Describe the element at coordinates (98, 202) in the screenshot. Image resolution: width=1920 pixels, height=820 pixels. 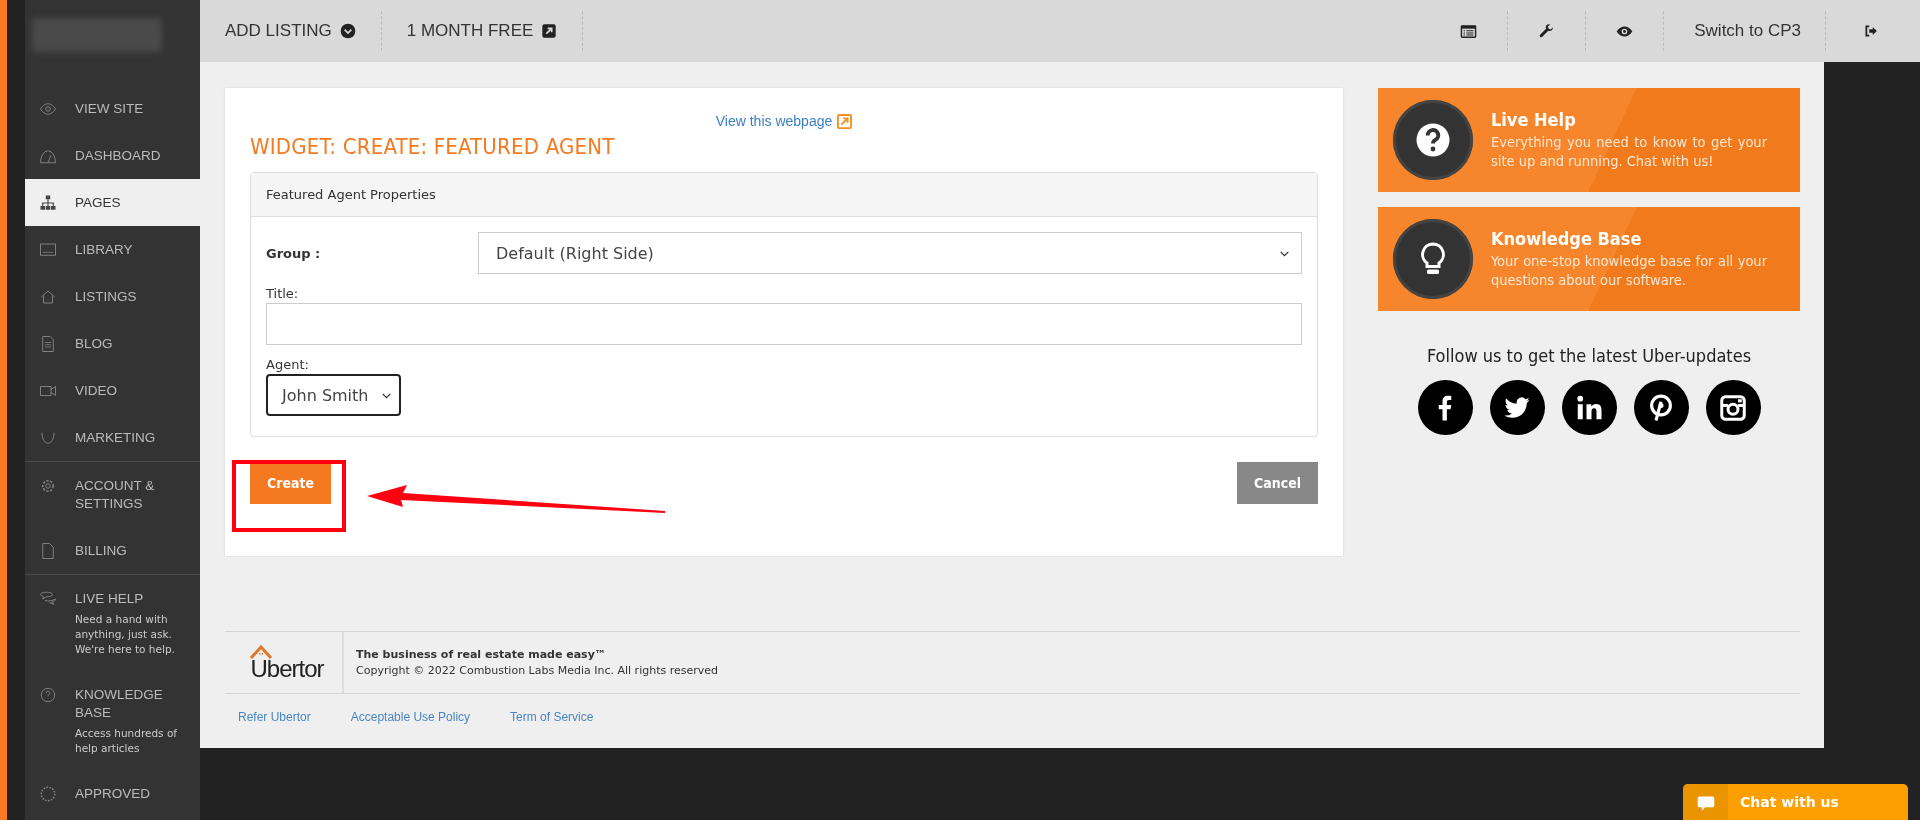
I see `sidebar-label: PAGES` at that location.